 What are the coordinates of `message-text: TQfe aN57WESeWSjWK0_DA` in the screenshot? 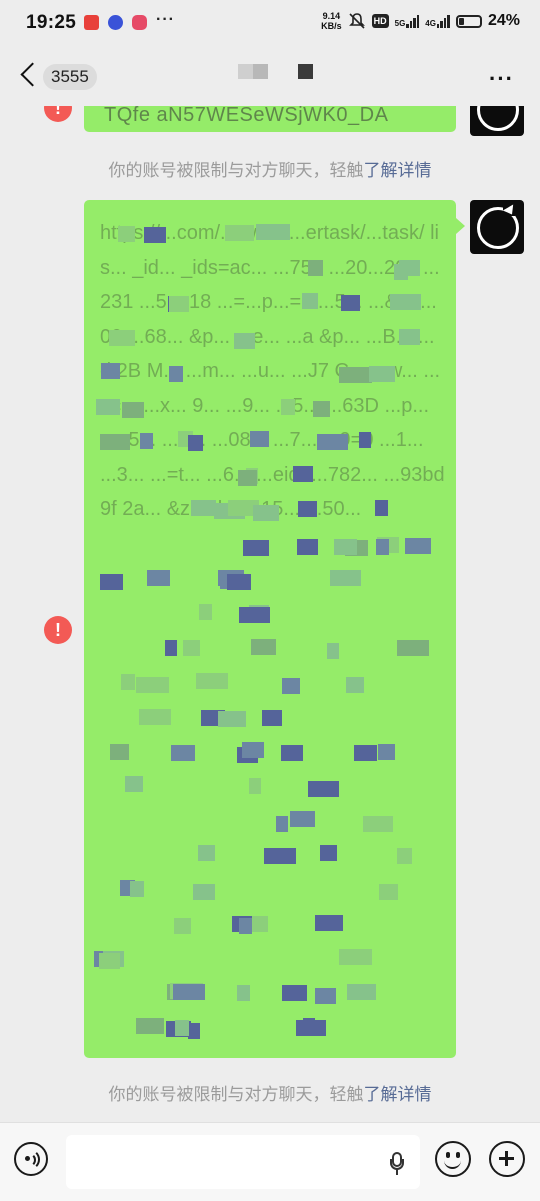 It's located at (246, 116).